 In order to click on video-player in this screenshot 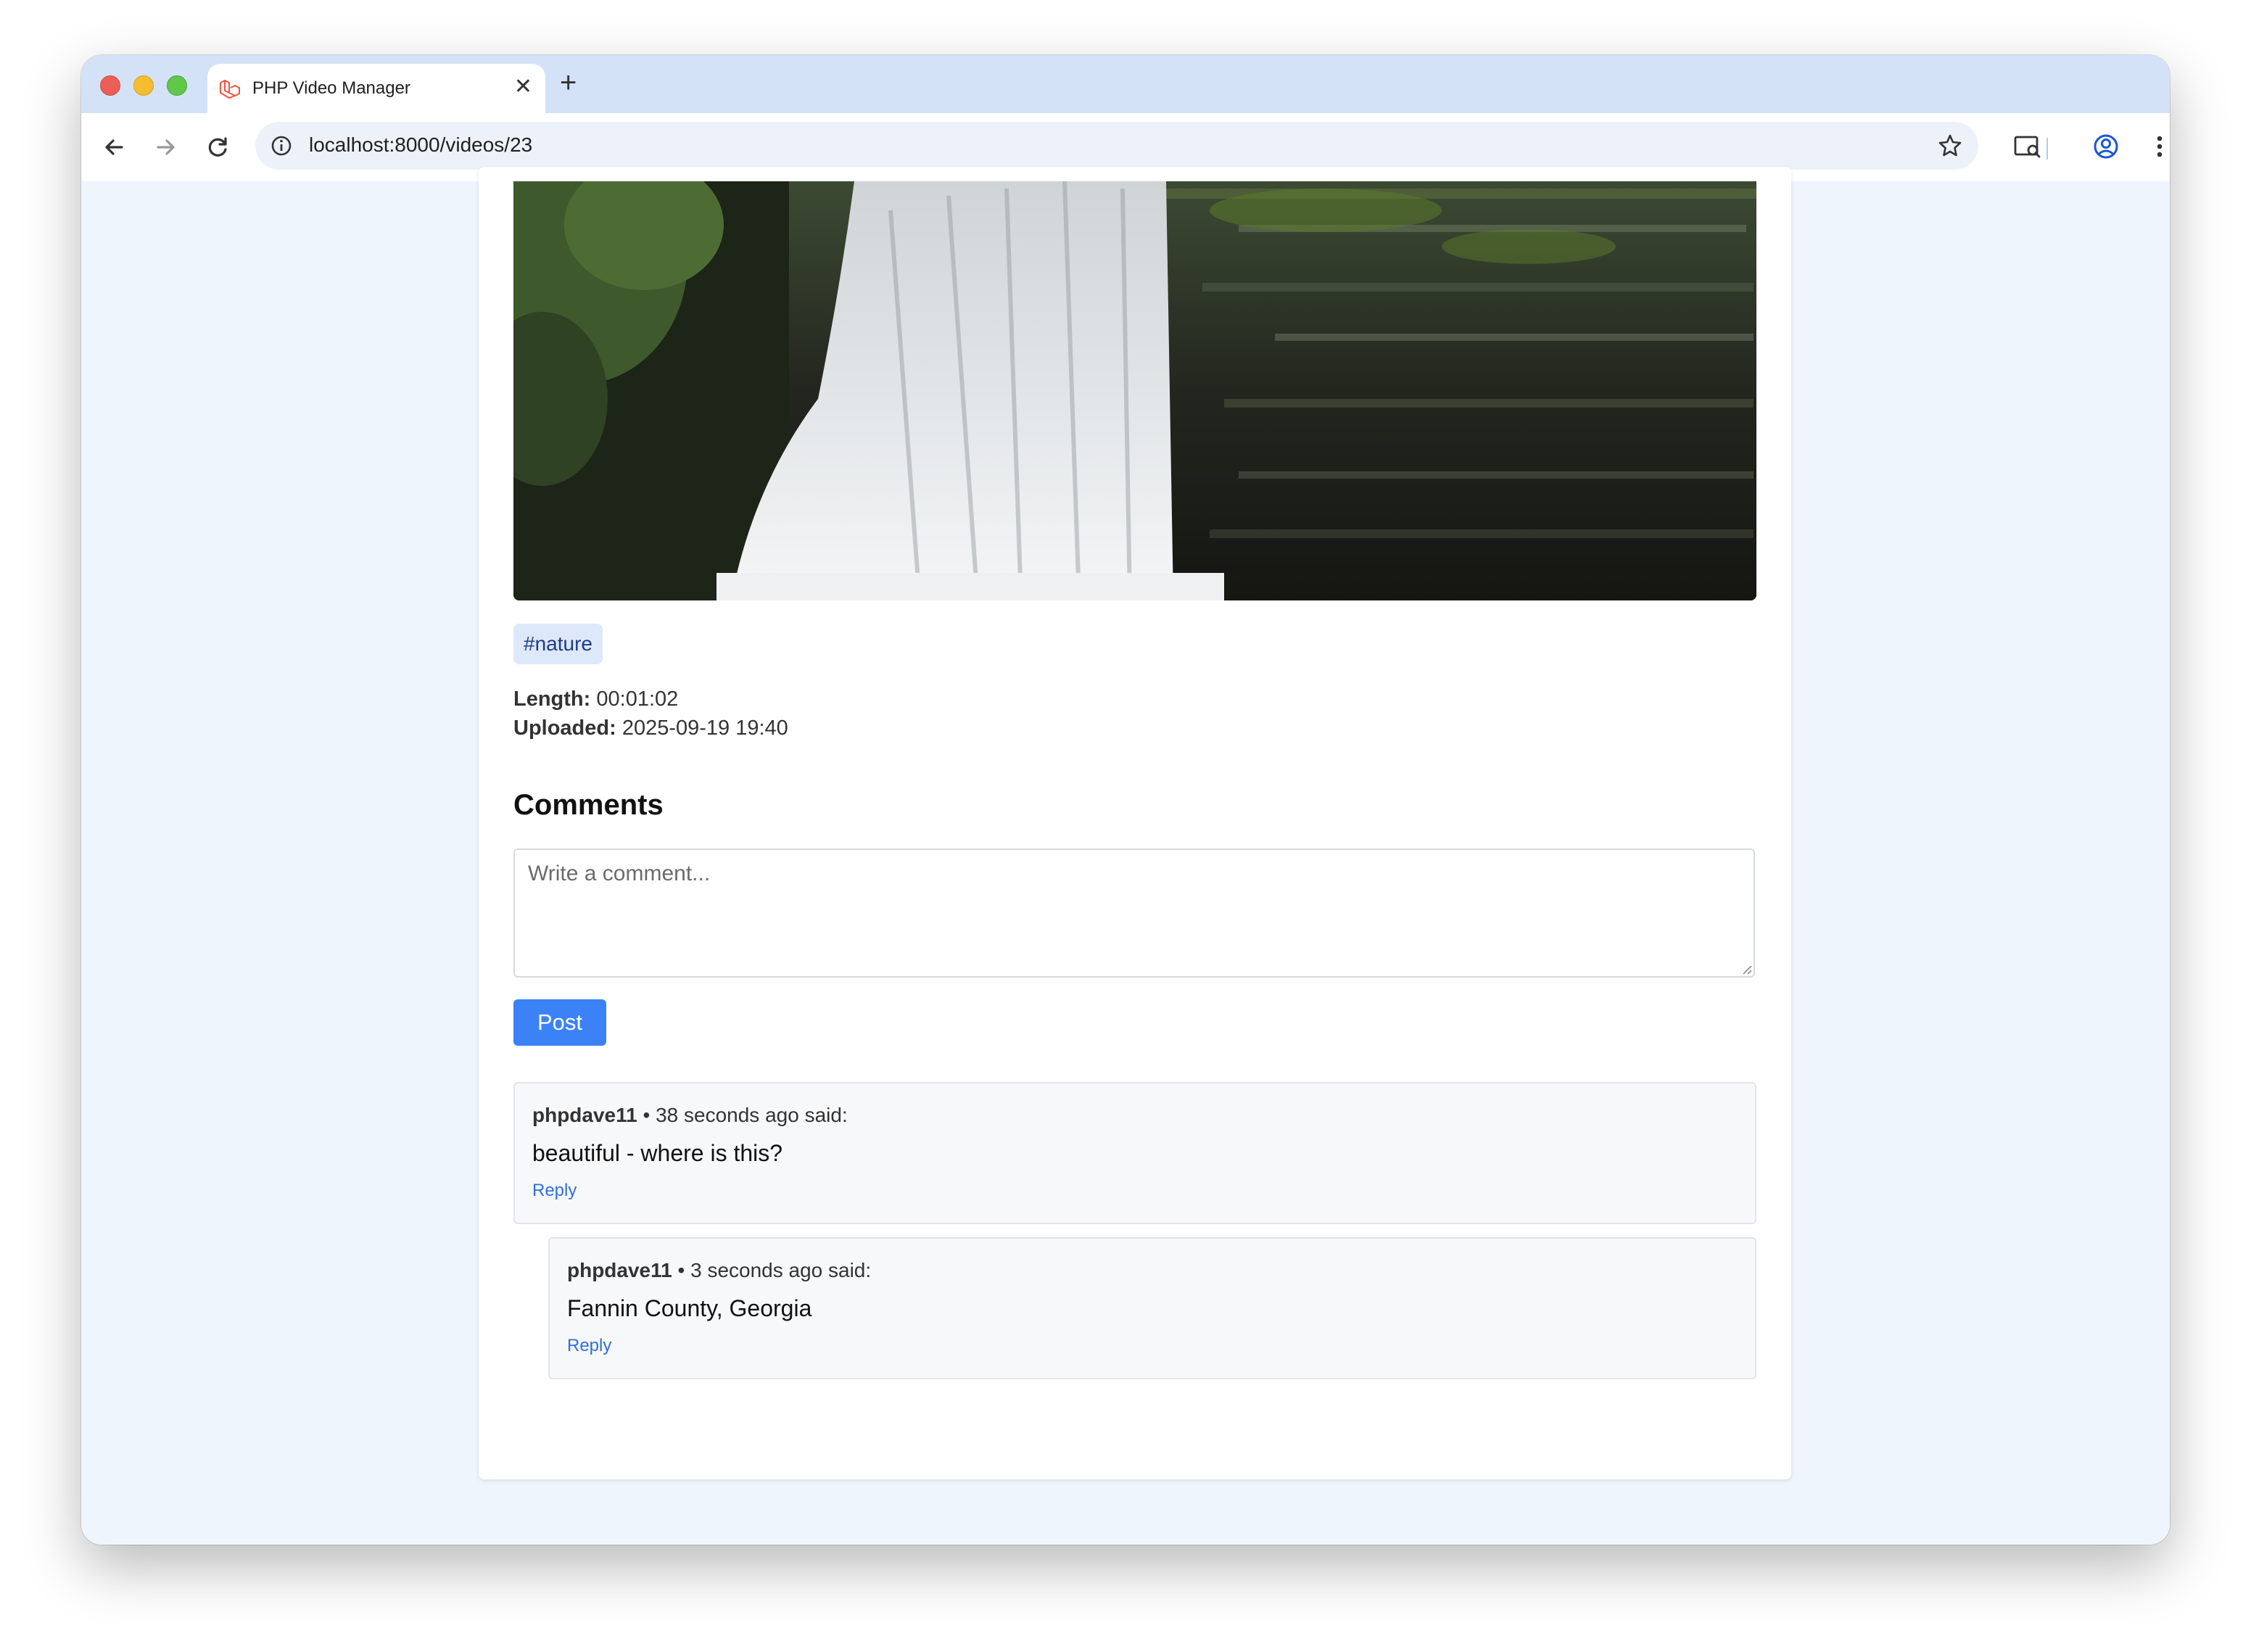, I will do `click(1134, 390)`.